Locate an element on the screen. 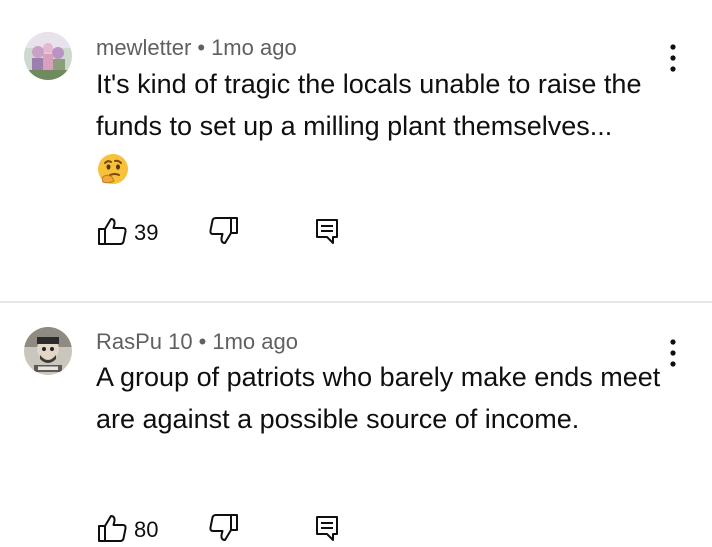 The width and height of the screenshot is (712, 547). comment-meta: mewletter • 1mo ago is located at coordinates (196, 48).